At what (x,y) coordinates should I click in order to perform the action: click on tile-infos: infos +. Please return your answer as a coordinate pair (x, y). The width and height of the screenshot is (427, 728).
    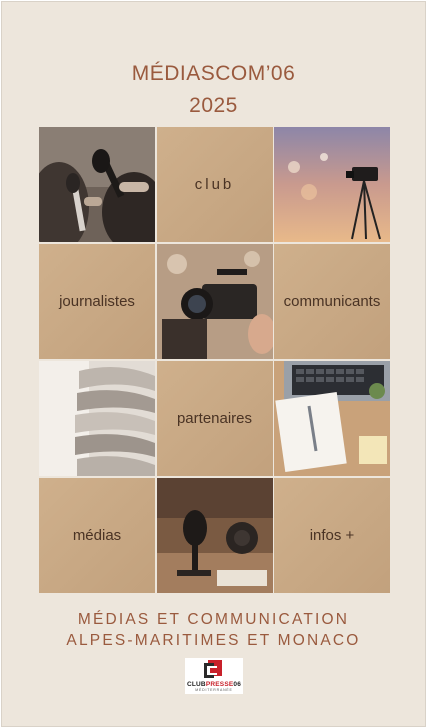
    Looking at the image, I should click on (332, 535).